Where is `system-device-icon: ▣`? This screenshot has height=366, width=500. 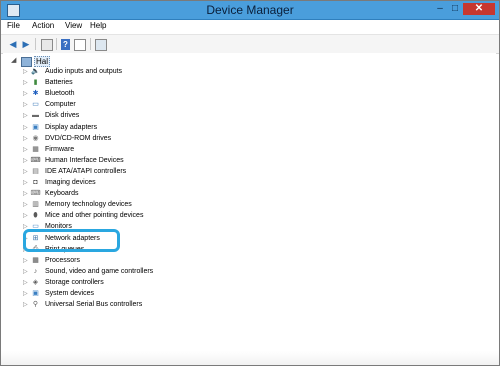
system-device-icon: ▣ is located at coordinates (35, 293).